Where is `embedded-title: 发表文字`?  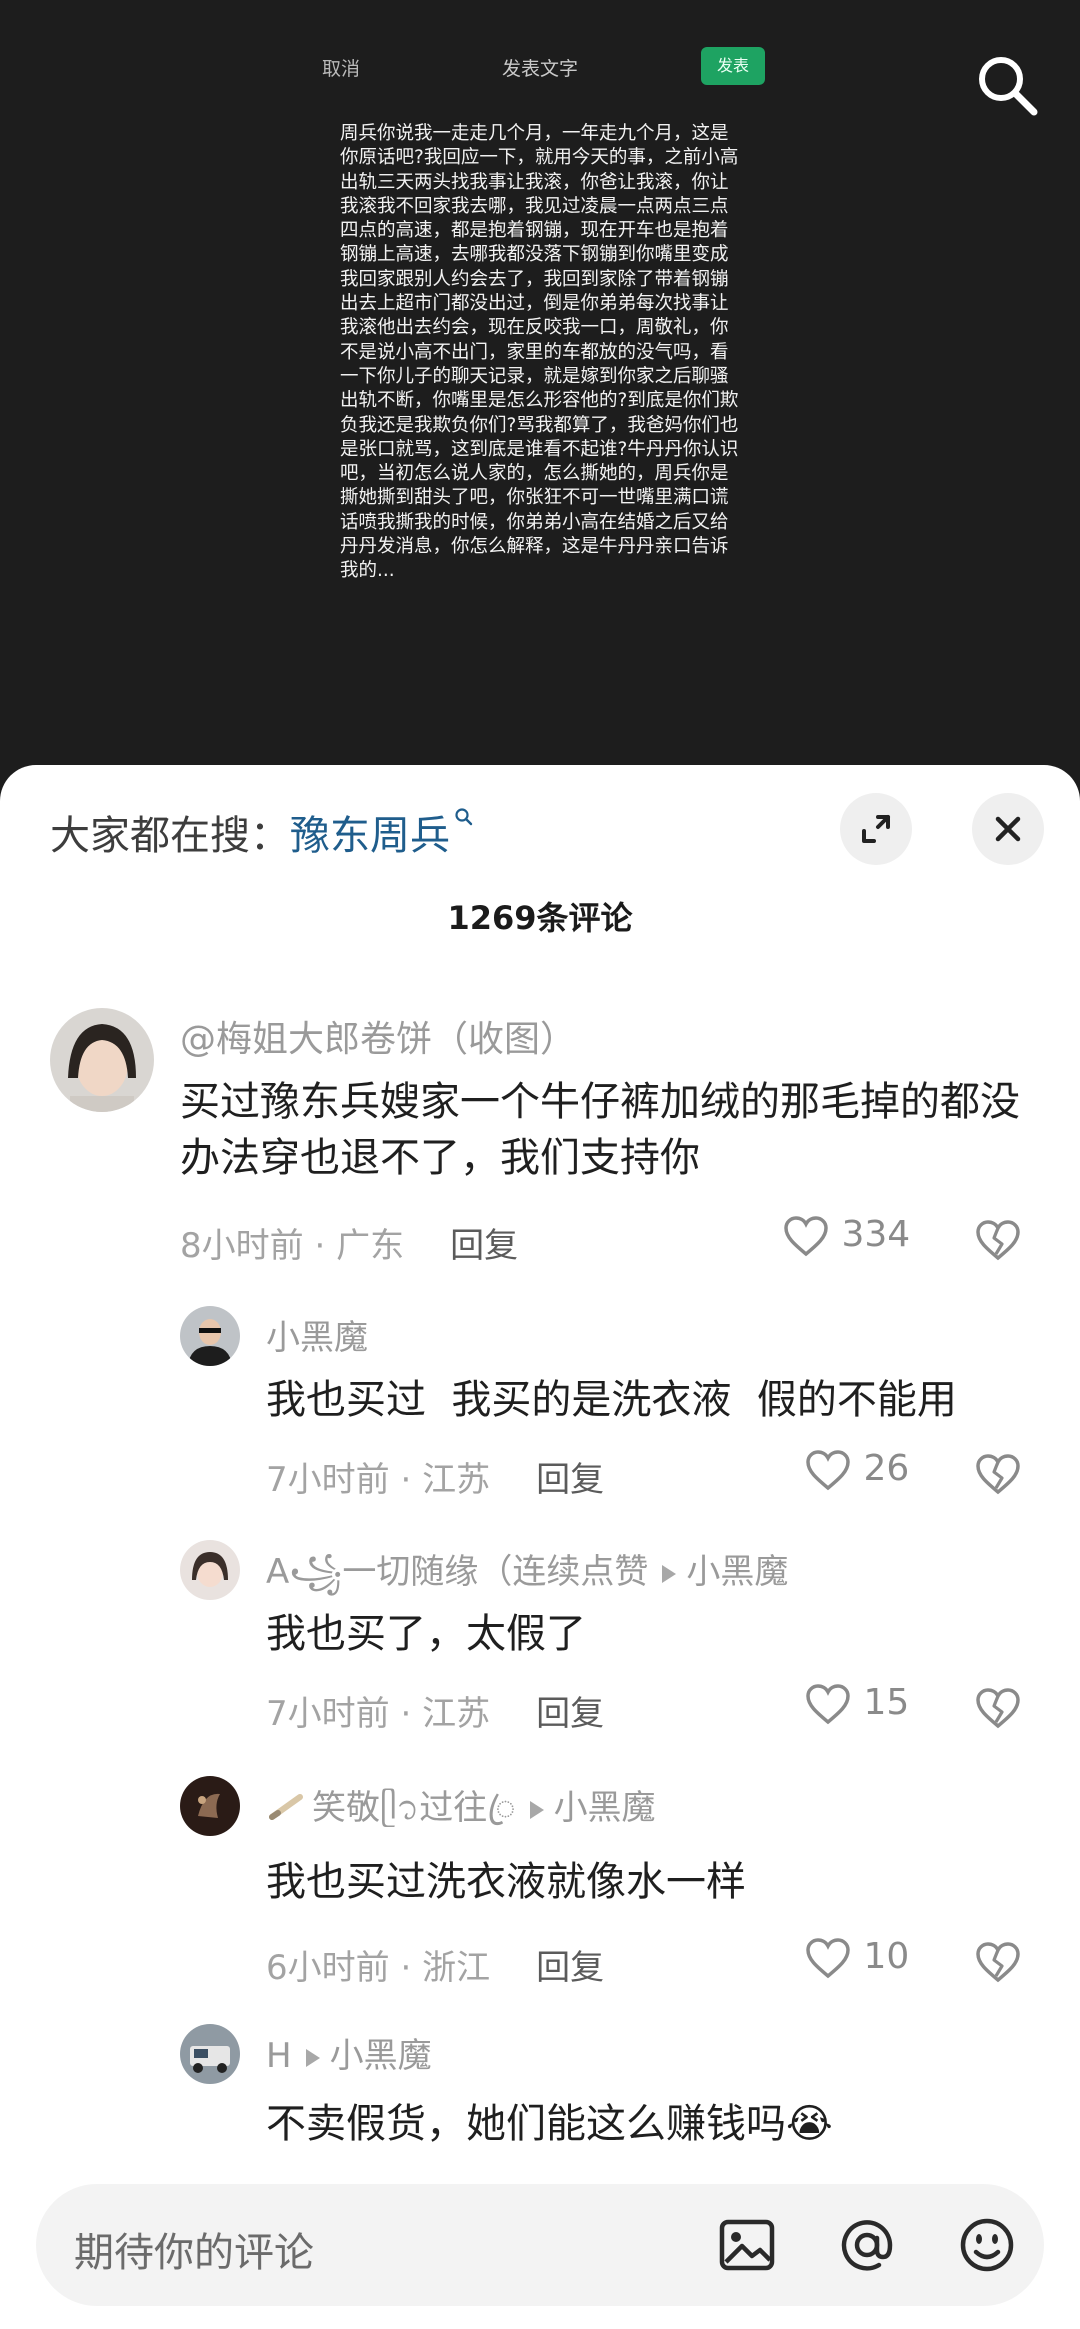 embedded-title: 发表文字 is located at coordinates (540, 69).